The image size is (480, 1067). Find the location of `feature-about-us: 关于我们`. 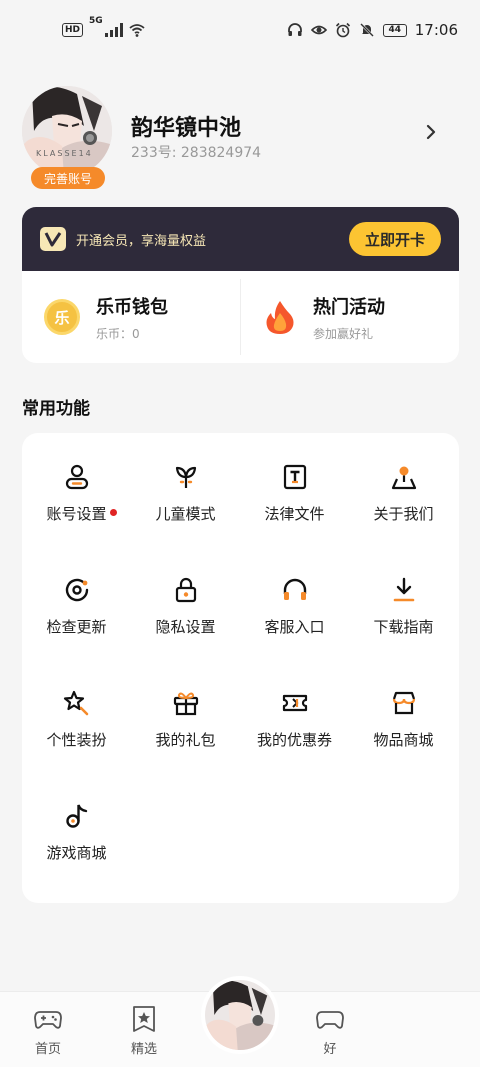

feature-about-us: 关于我们 is located at coordinates (403, 519).